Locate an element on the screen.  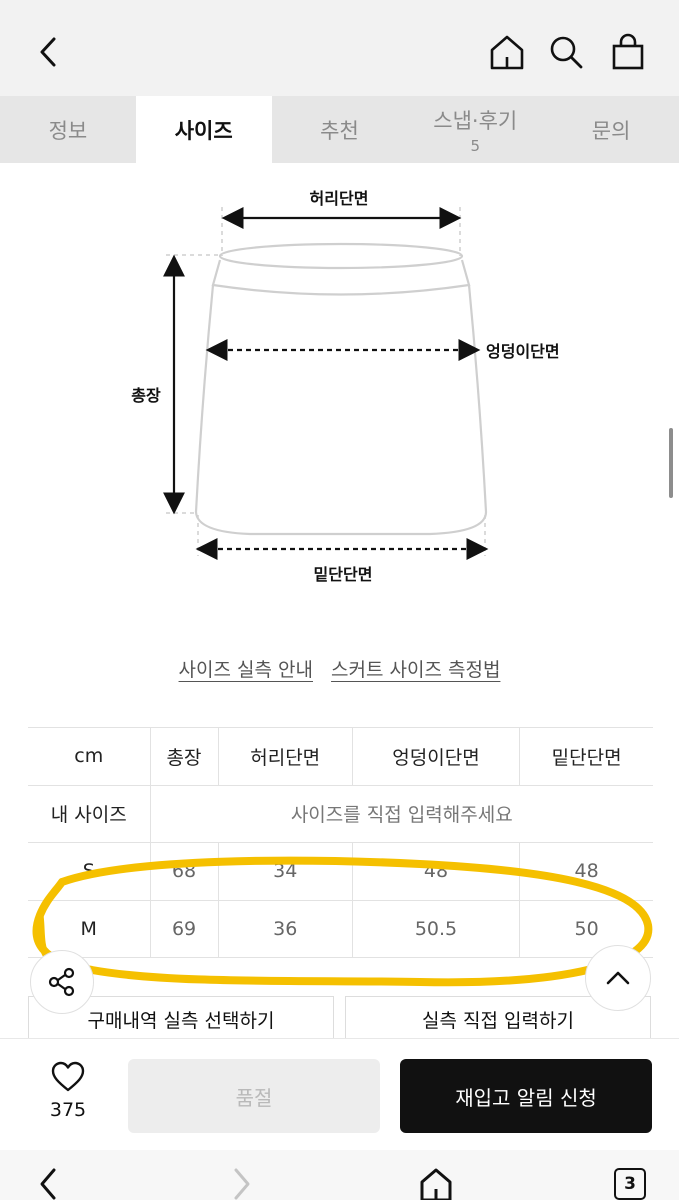
tab-count: 3 is located at coordinates (630, 1184).